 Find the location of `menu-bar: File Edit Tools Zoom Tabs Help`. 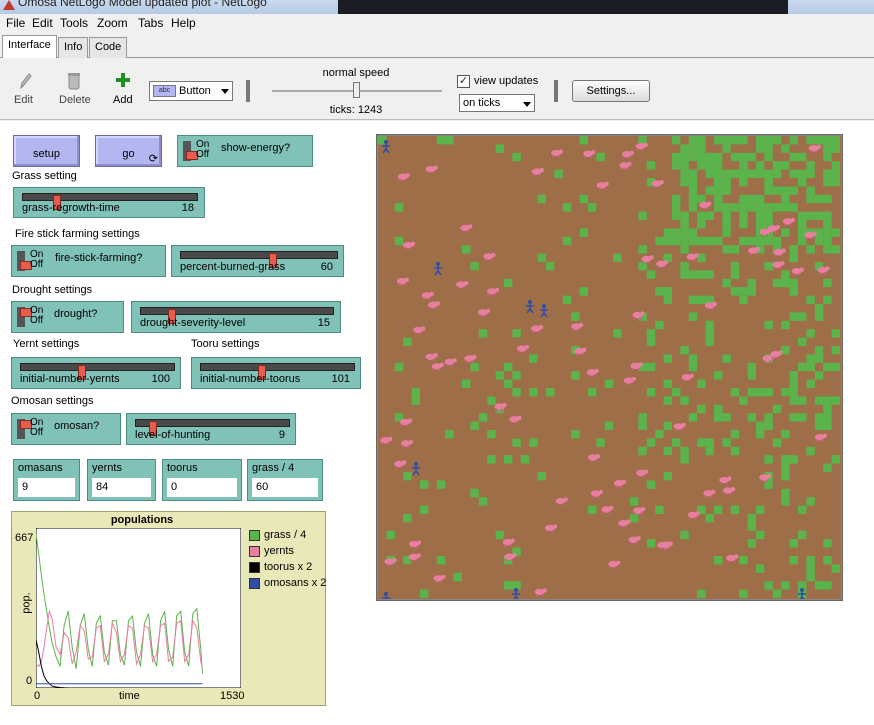

menu-bar: File Edit Tools Zoom Tabs Help is located at coordinates (437, 24).